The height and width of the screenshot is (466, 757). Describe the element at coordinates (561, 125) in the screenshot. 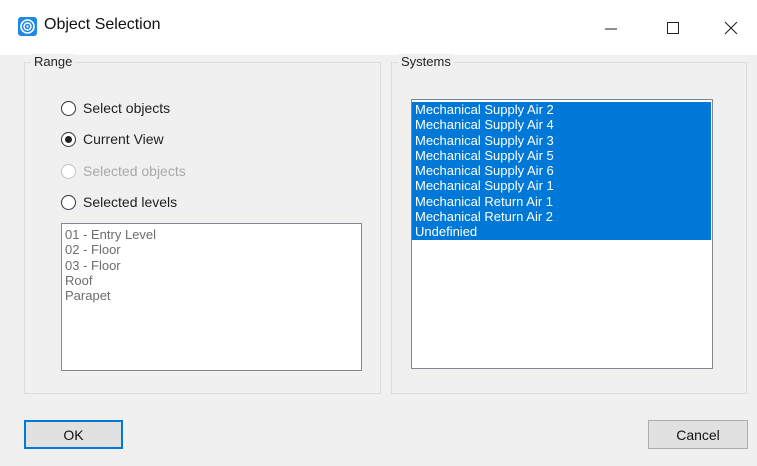

I see `system-item: Mechanical Supply Air 4` at that location.